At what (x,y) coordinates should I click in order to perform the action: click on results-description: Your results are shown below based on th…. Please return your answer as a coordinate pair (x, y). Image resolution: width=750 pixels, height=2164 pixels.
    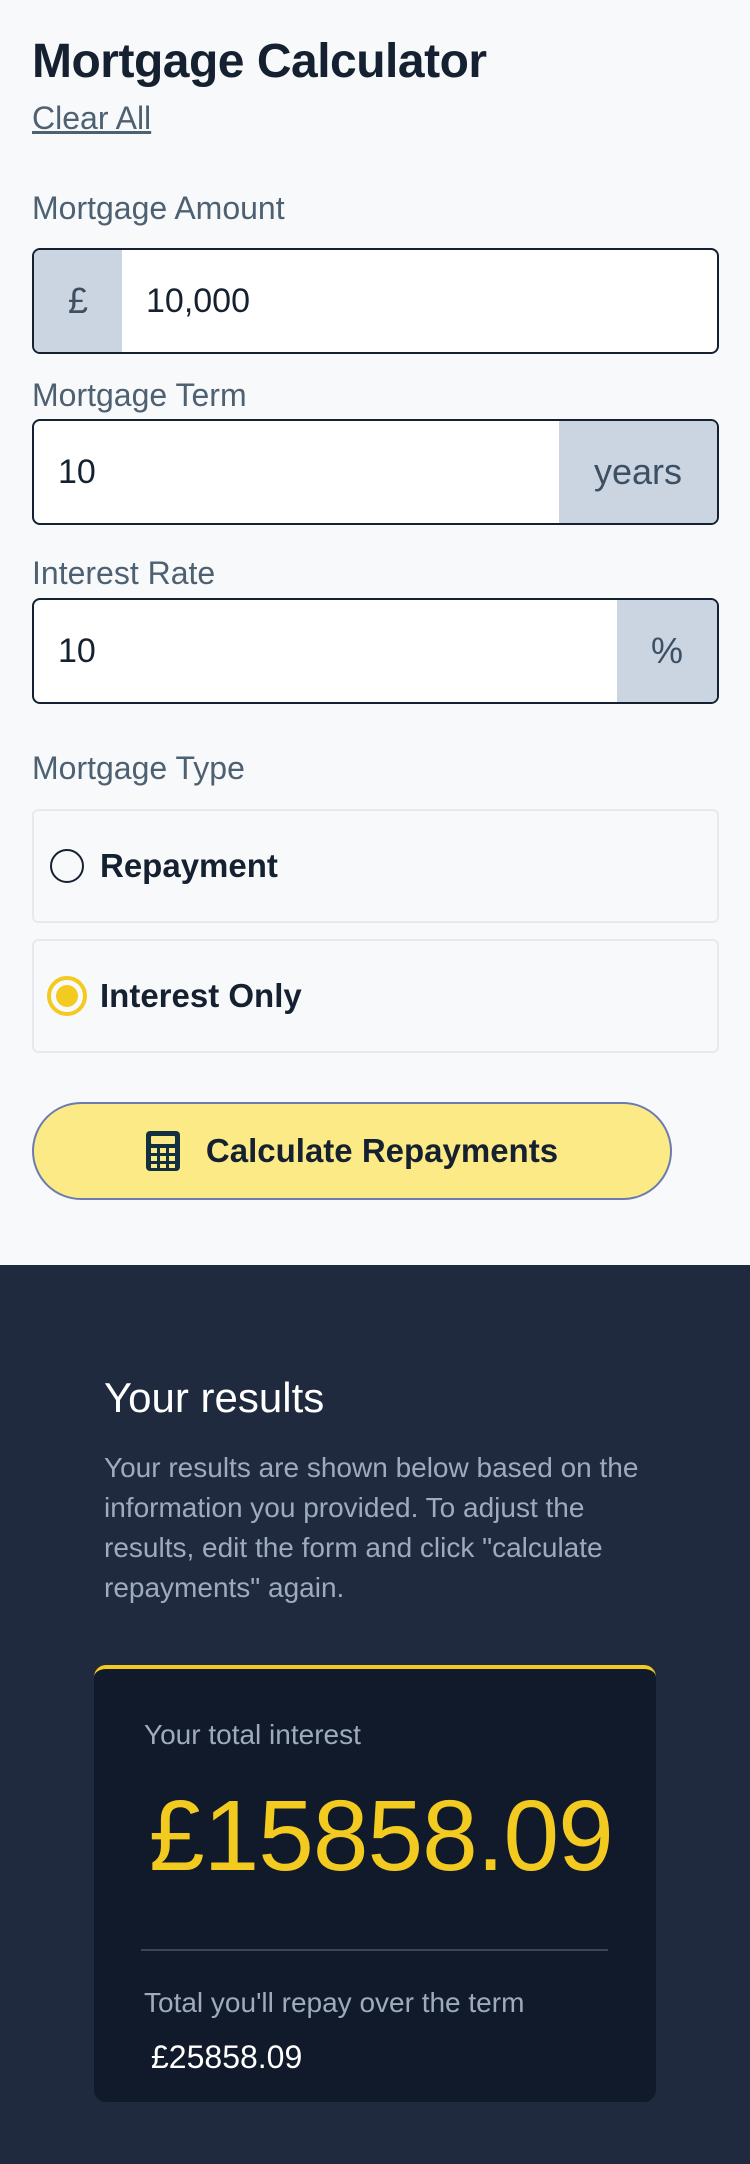
    Looking at the image, I should click on (371, 1527).